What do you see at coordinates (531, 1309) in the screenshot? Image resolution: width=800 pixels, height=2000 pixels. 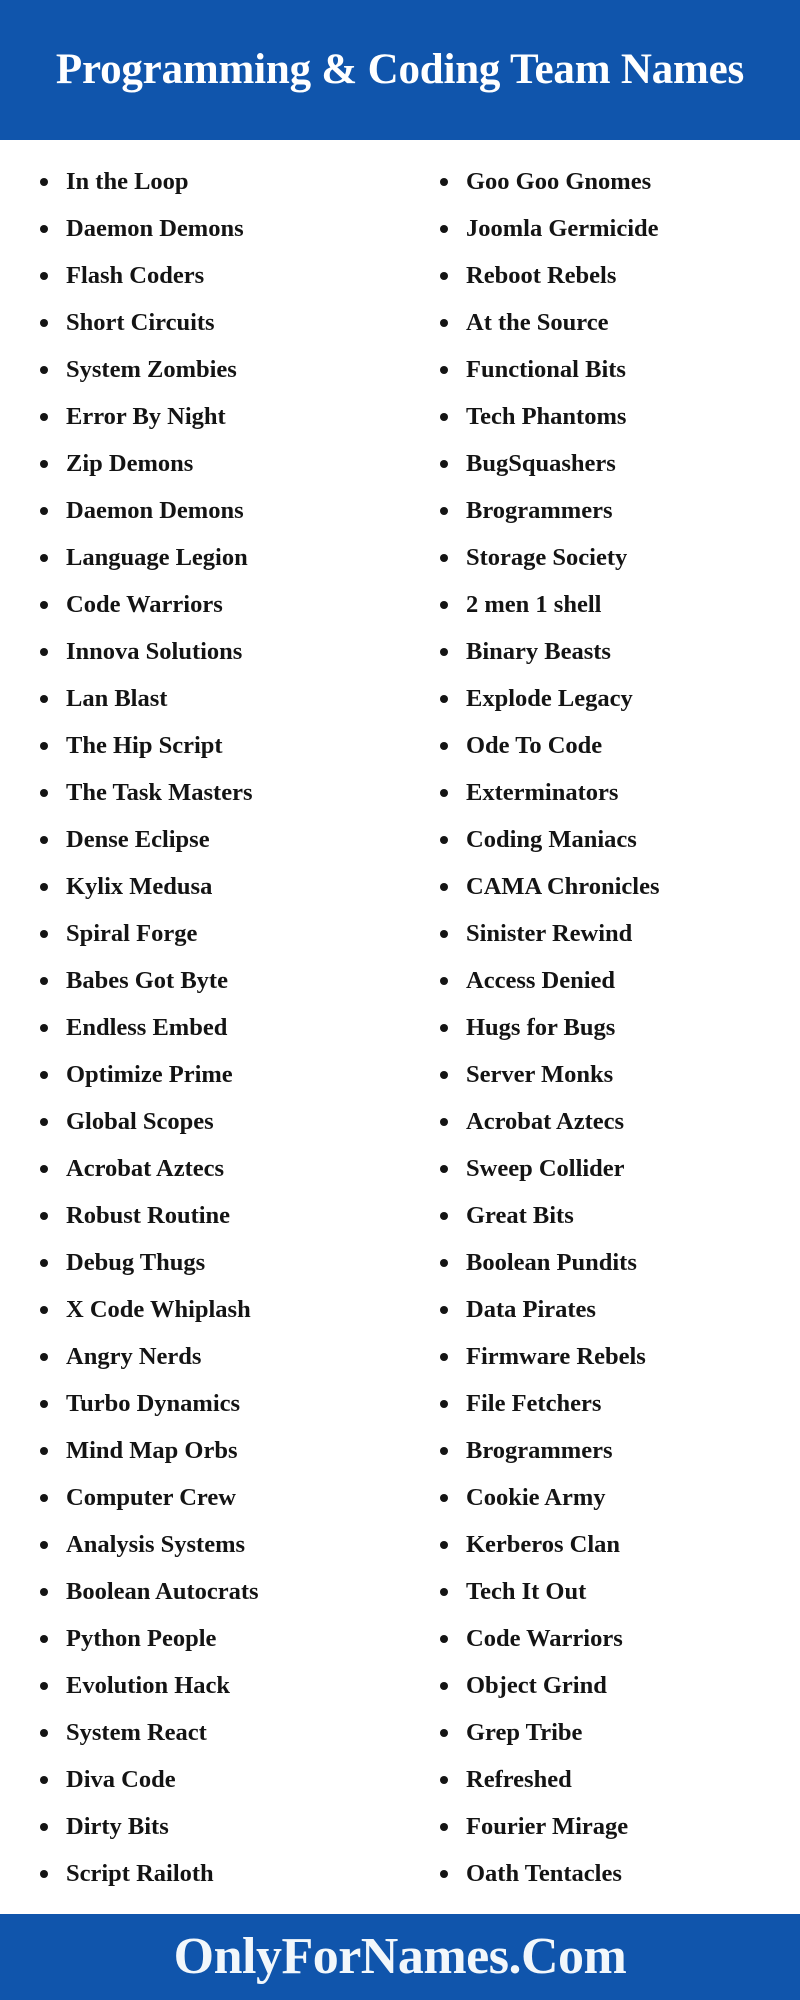 I see `team-name-label: Data Pirates` at bounding box center [531, 1309].